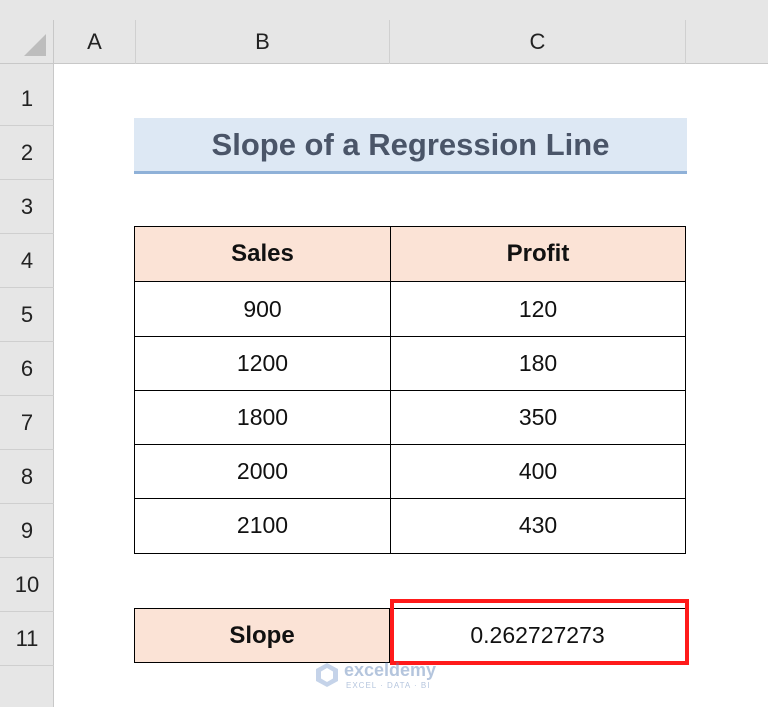  Describe the element at coordinates (27, 153) in the screenshot. I see `row-header-2: 2` at that location.